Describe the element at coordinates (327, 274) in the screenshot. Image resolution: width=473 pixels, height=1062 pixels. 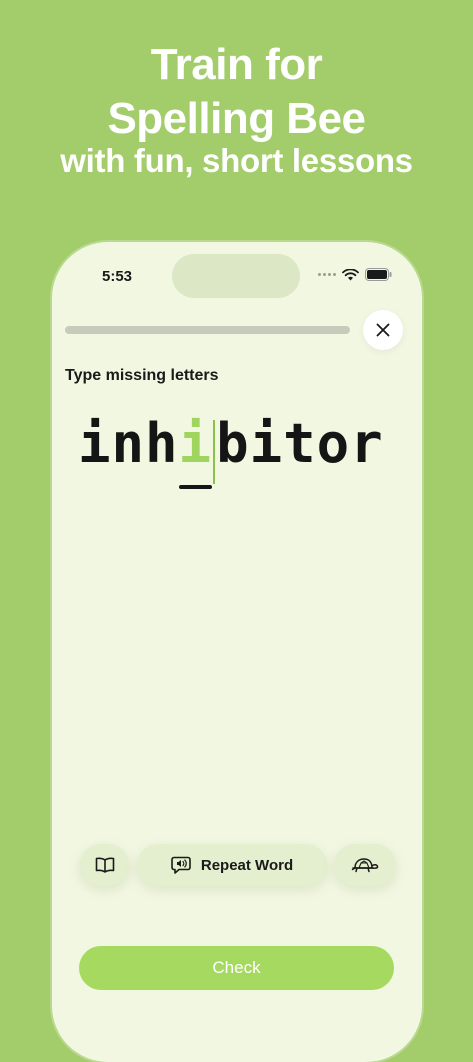
I see `signal-dots-icon` at that location.